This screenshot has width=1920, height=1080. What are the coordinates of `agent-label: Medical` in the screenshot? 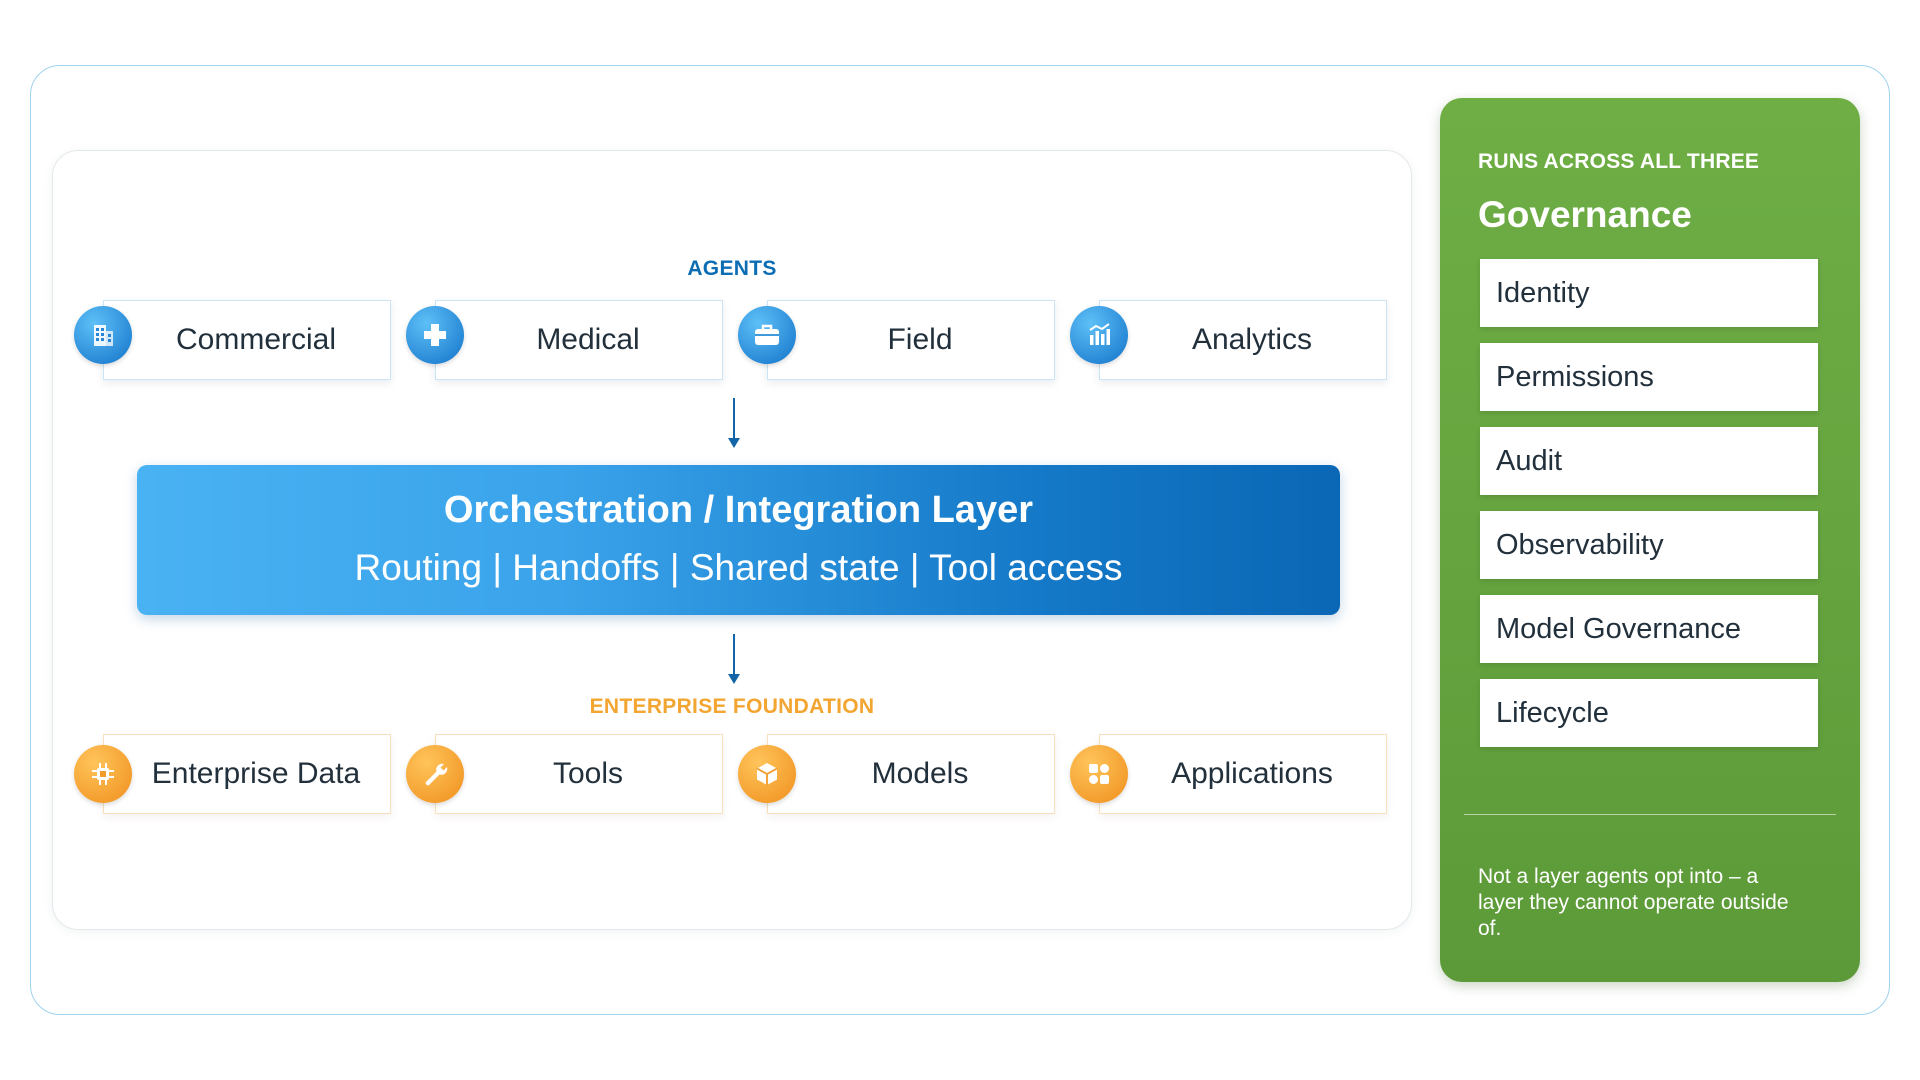 It's located at (588, 339).